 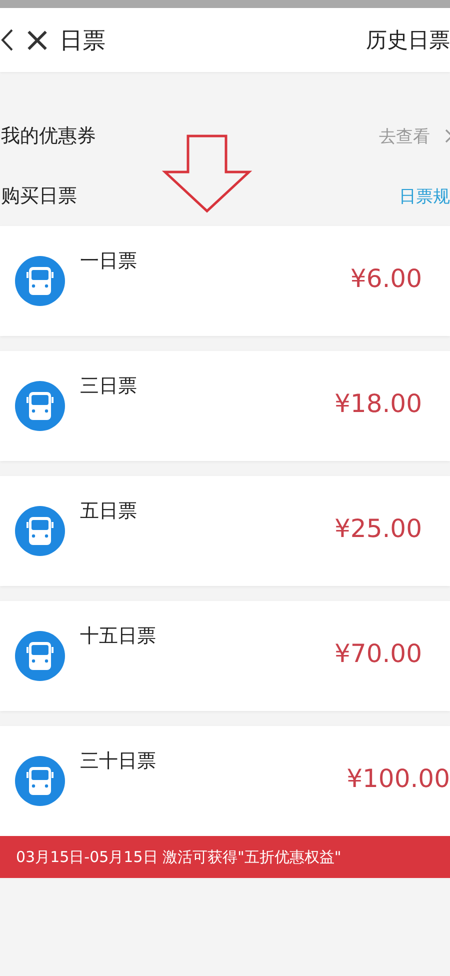 What do you see at coordinates (386, 278) in the screenshot?
I see `ticket-price: ¥6.00` at bounding box center [386, 278].